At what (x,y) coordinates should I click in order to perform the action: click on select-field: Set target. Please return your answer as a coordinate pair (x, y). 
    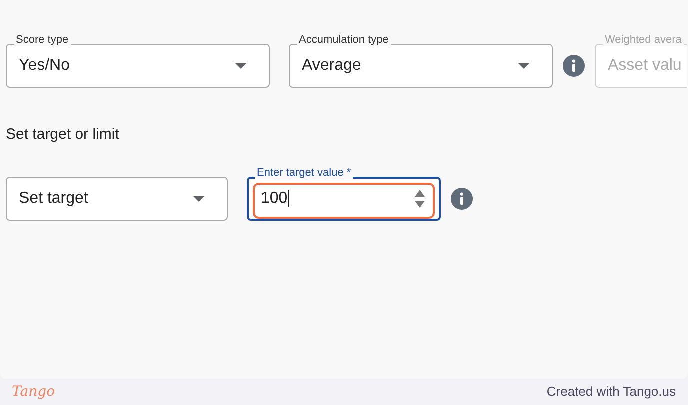
    Looking at the image, I should click on (117, 198).